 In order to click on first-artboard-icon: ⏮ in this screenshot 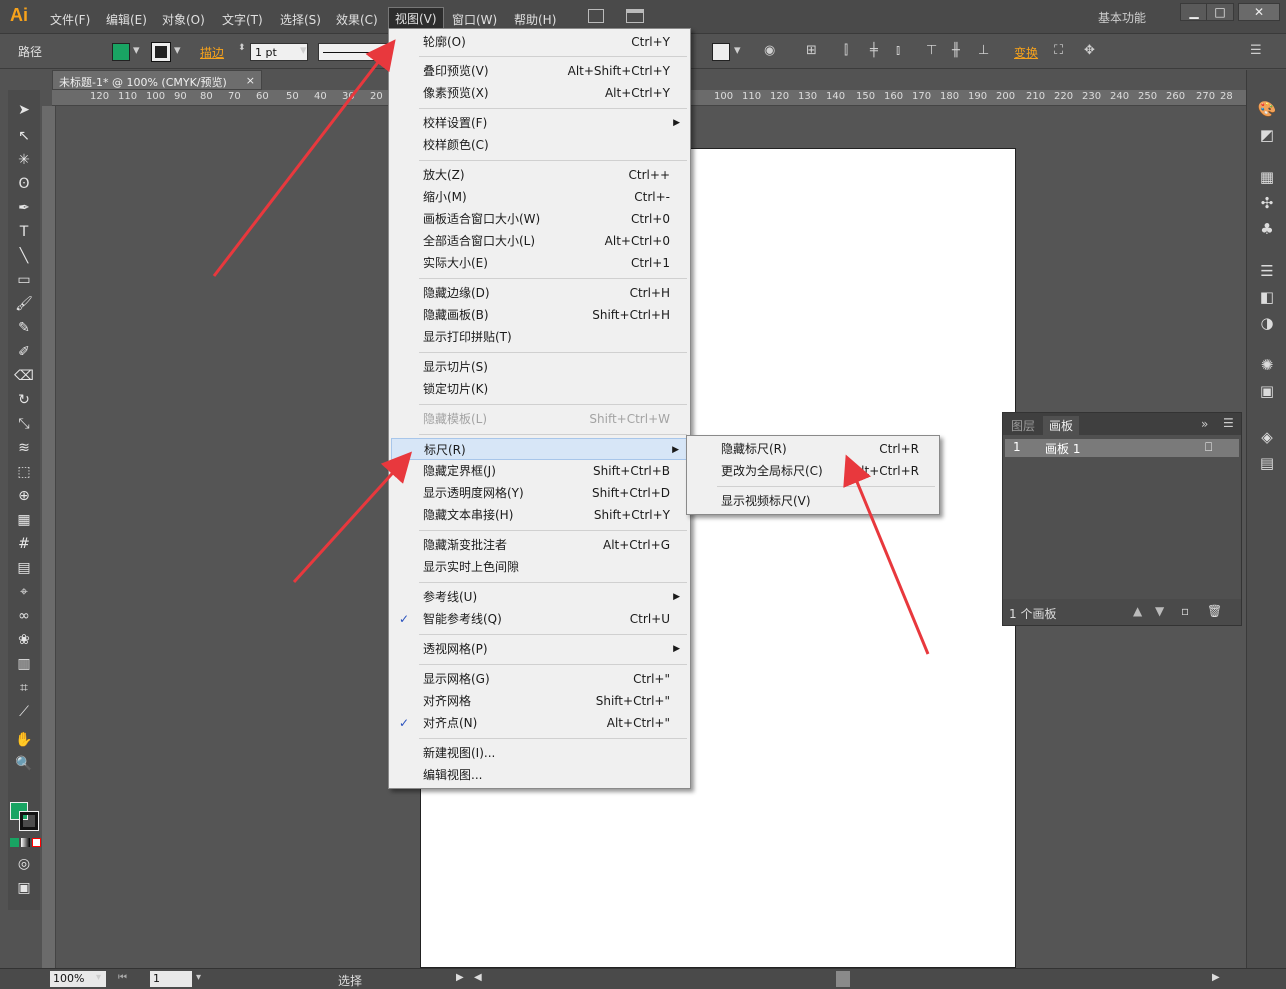, I will do `click(122, 977)`.